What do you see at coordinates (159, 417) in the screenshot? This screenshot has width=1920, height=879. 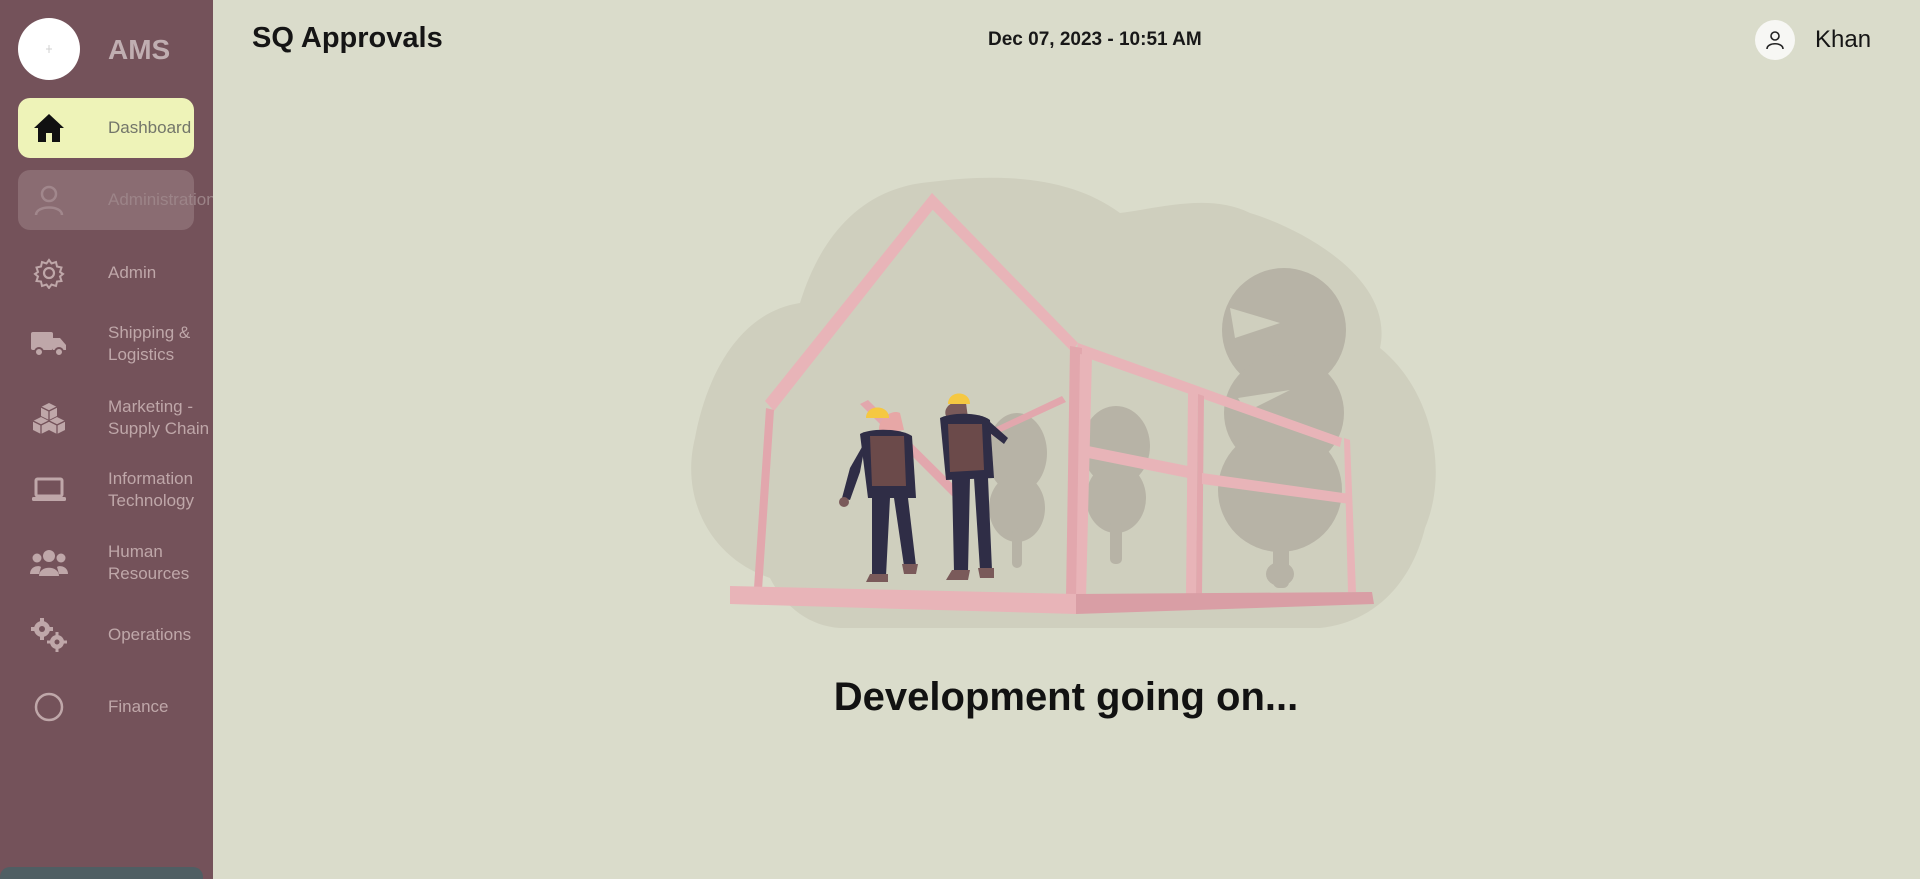 I see `sidebar-item-label: Marketing - Supply Chain` at bounding box center [159, 417].